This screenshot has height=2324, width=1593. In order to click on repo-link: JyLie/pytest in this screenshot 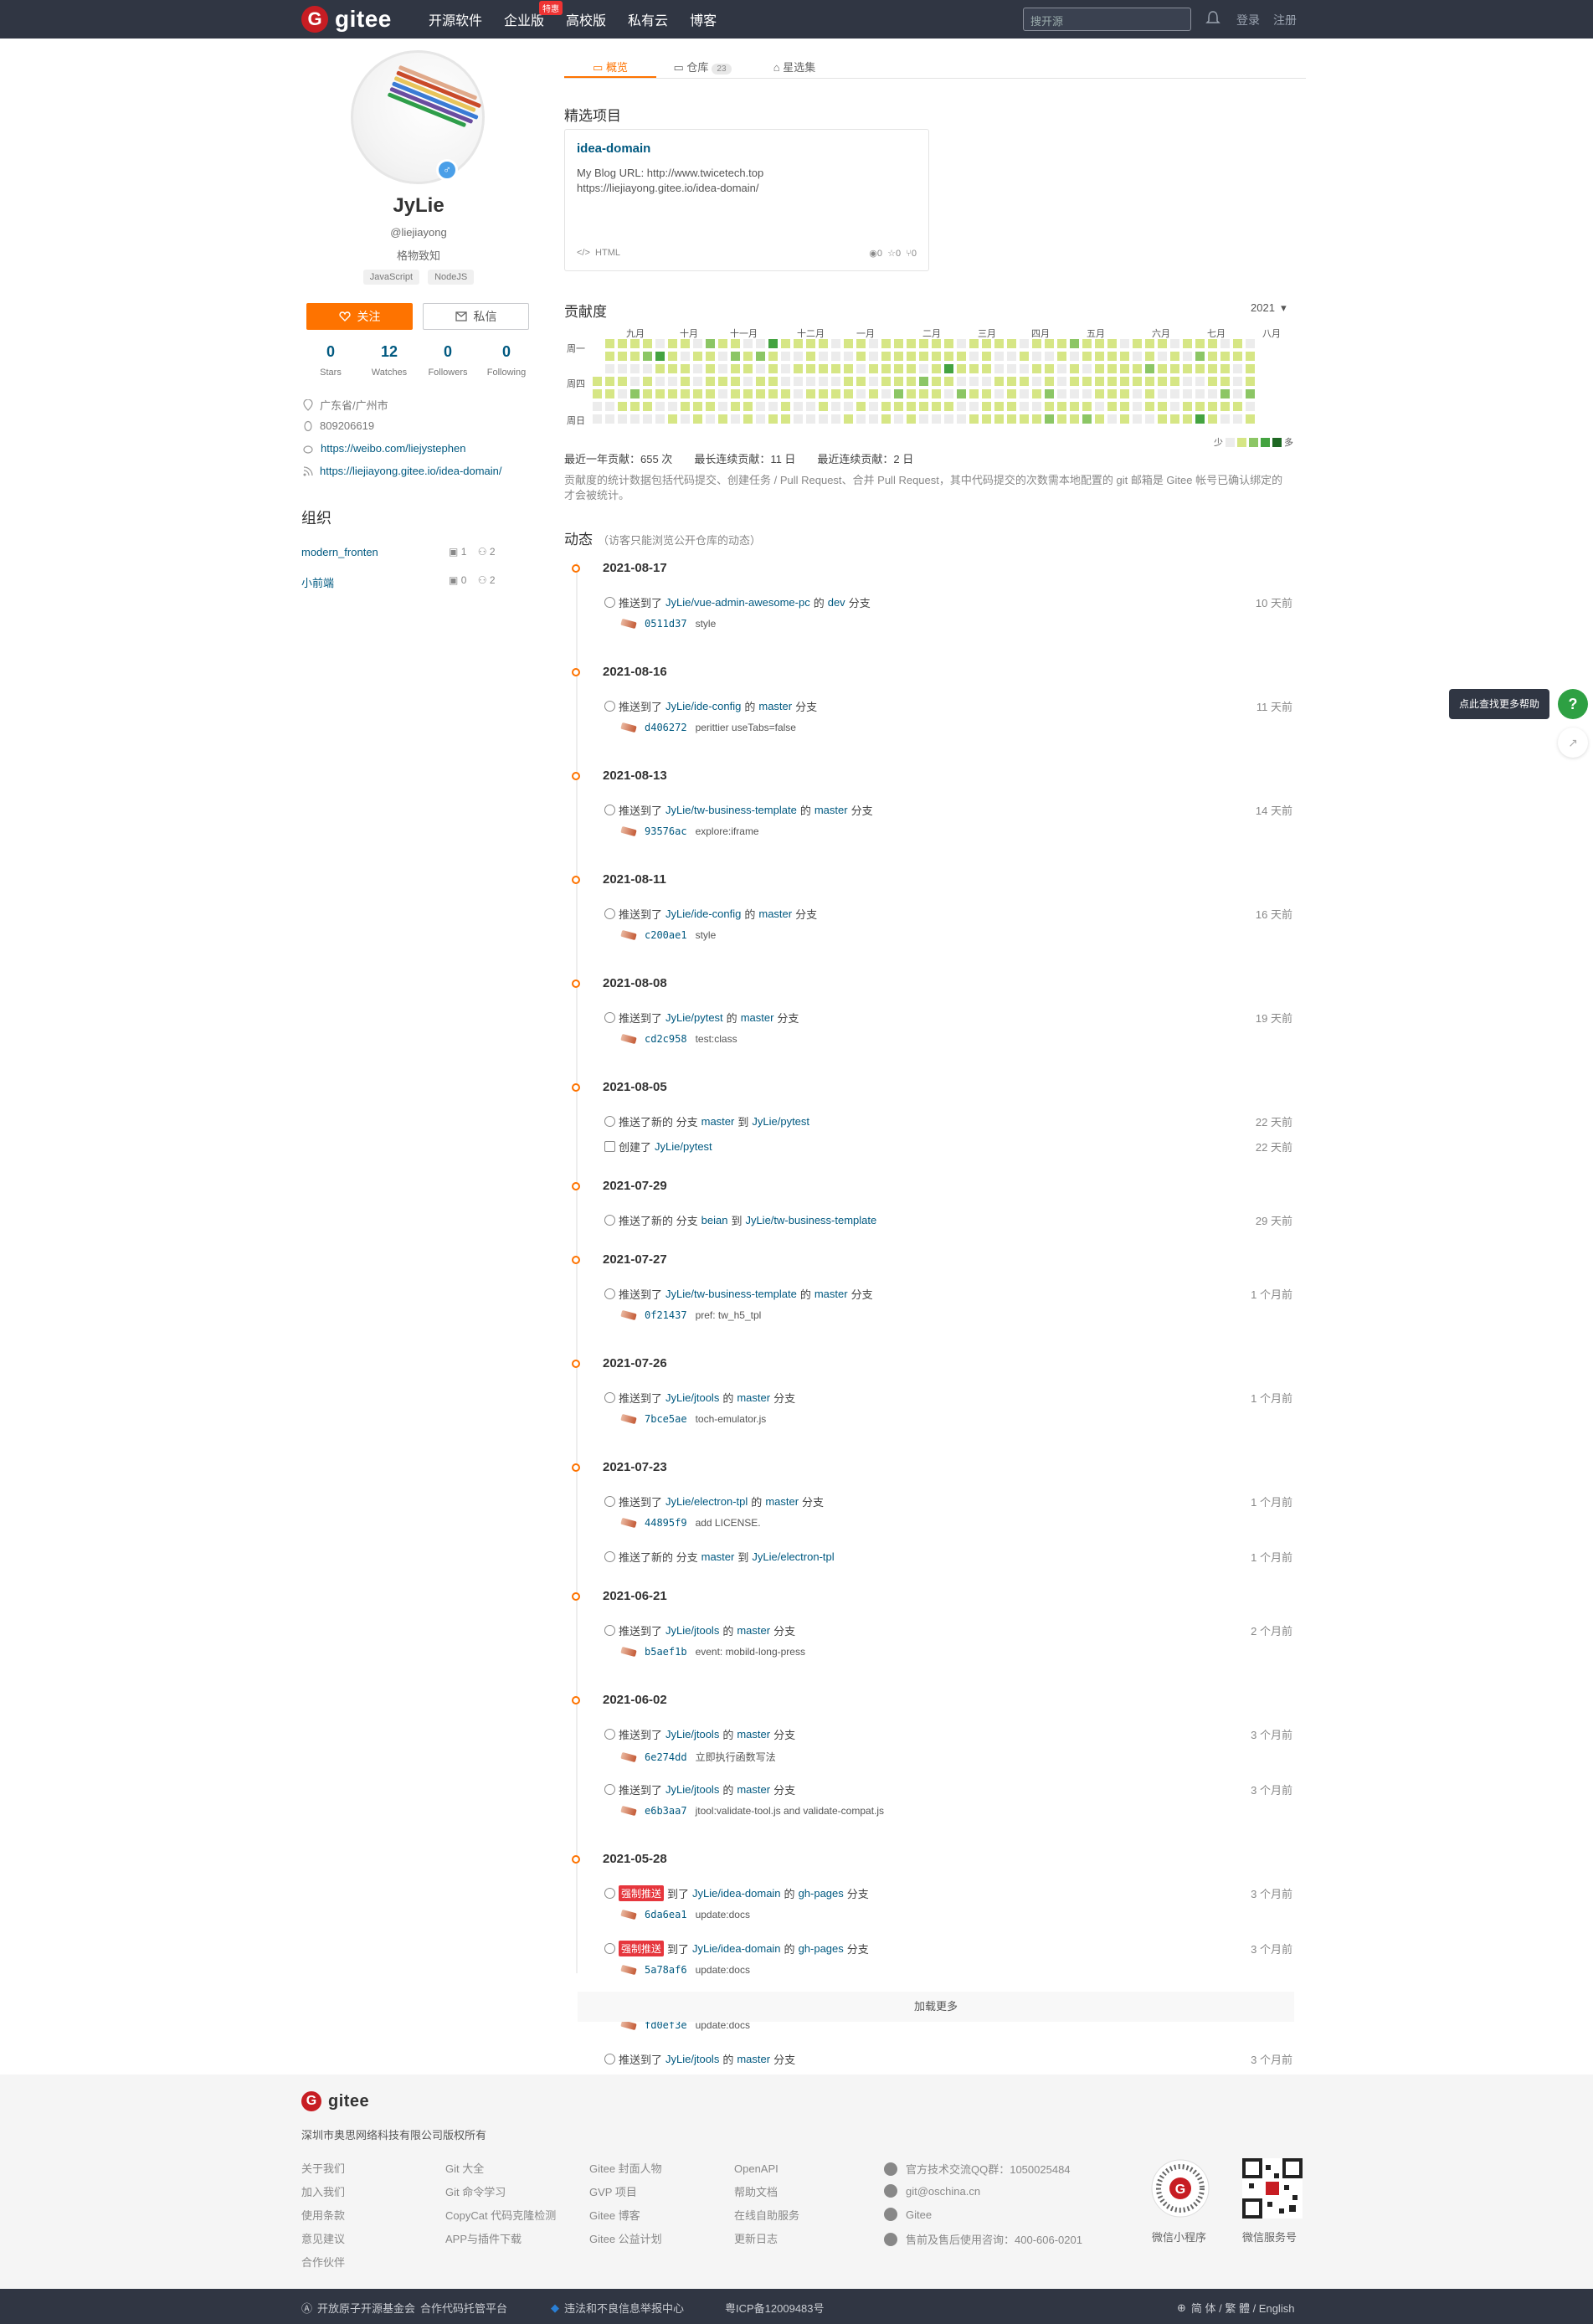, I will do `click(683, 1146)`.